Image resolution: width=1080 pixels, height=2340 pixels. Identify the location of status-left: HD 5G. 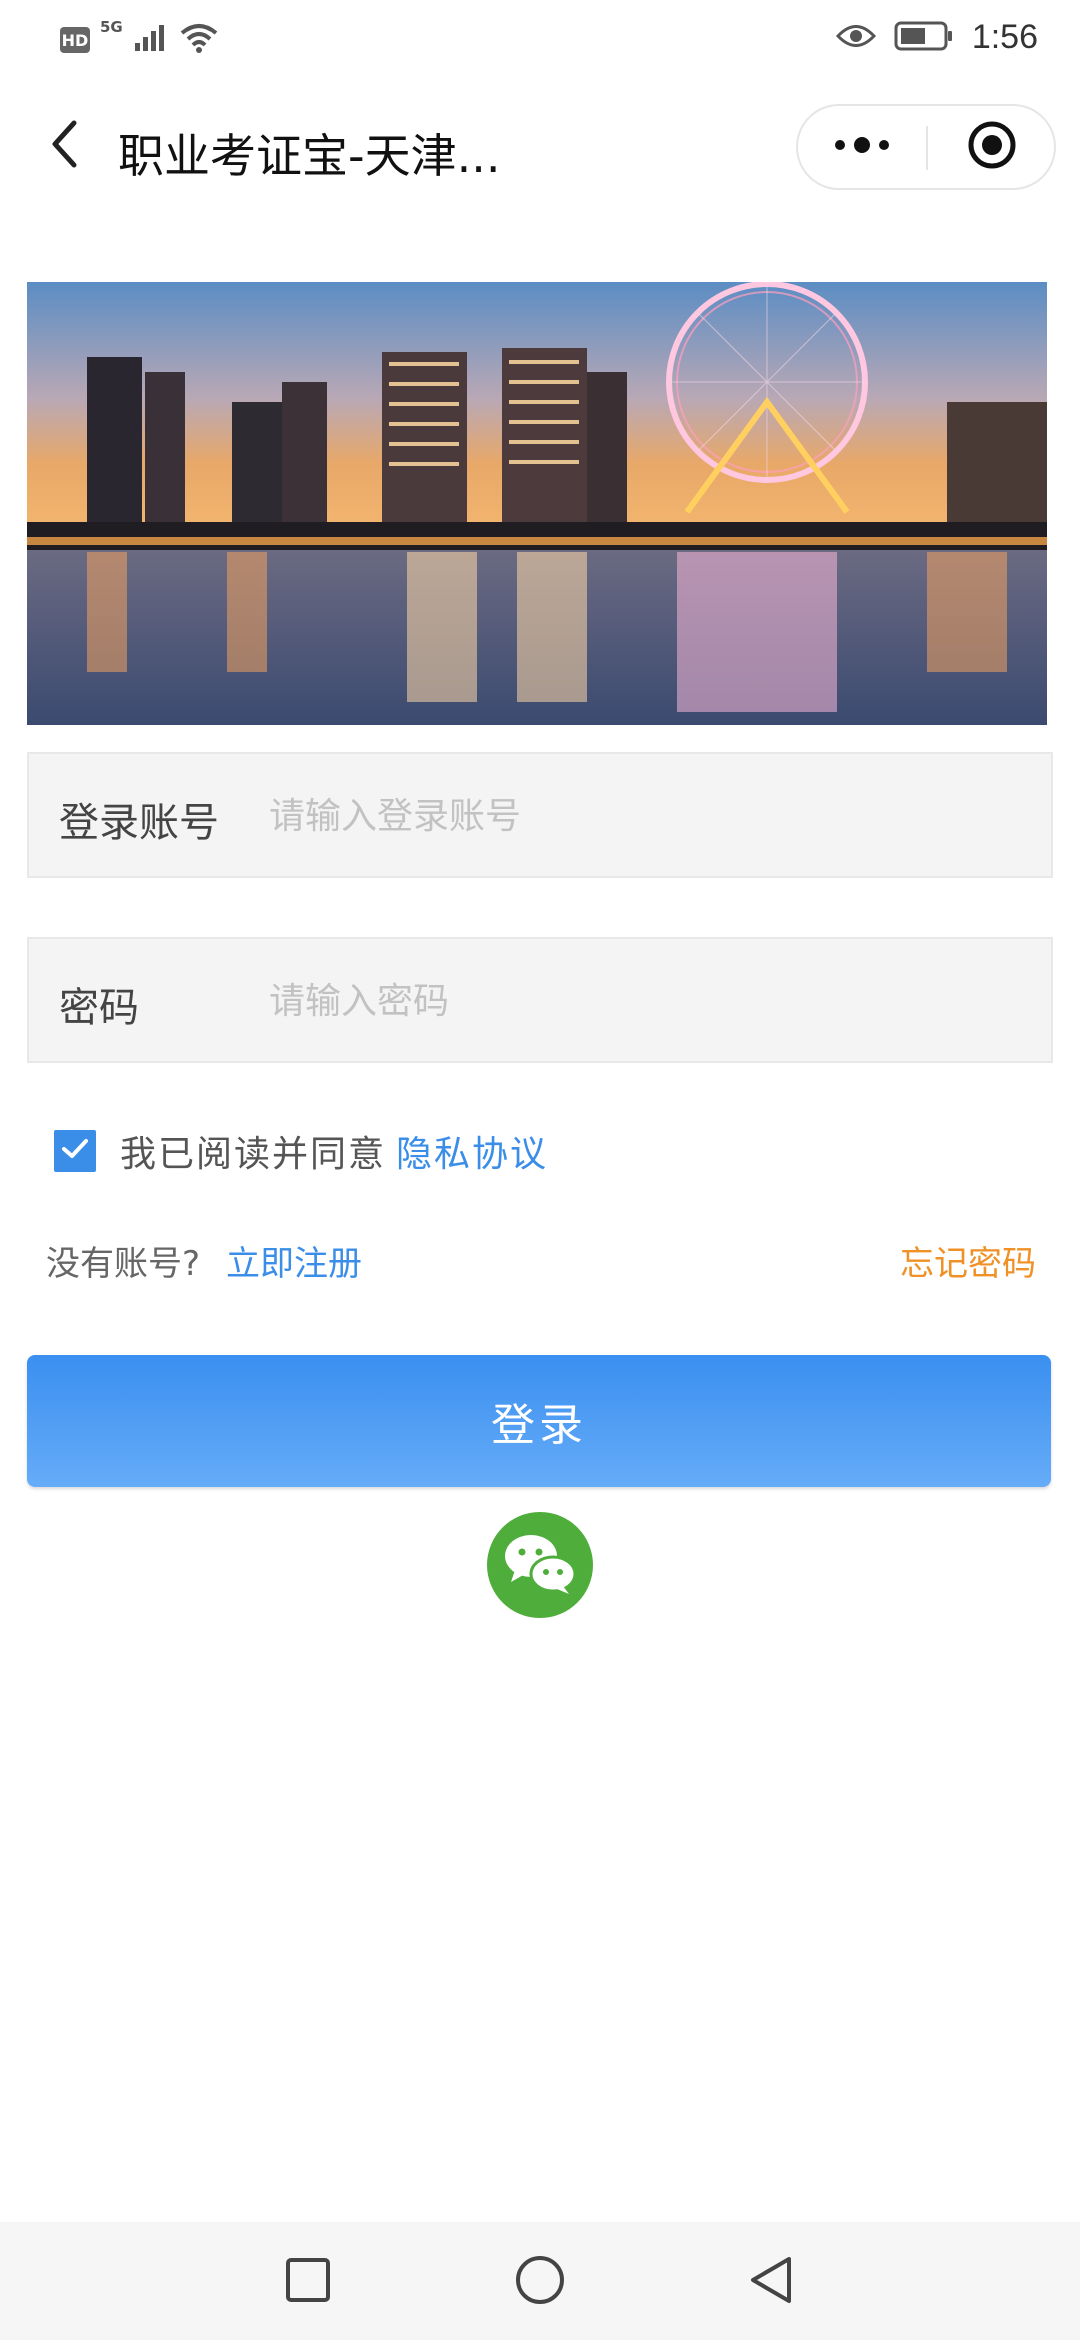
(139, 38).